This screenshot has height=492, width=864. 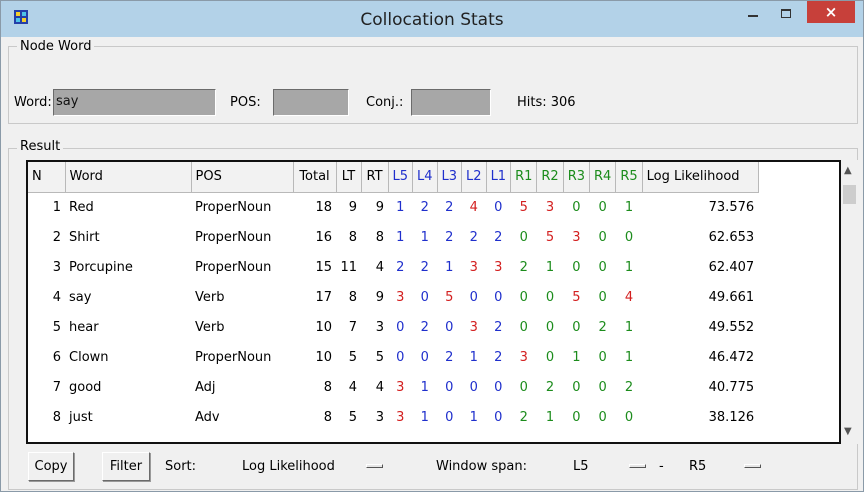 I want to click on cell-l5: 2, so click(x=400, y=267).